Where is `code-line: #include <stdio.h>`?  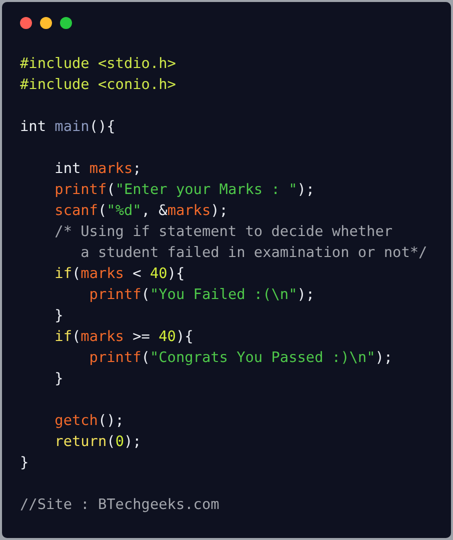 code-line: #include <stdio.h> is located at coordinates (98, 64).